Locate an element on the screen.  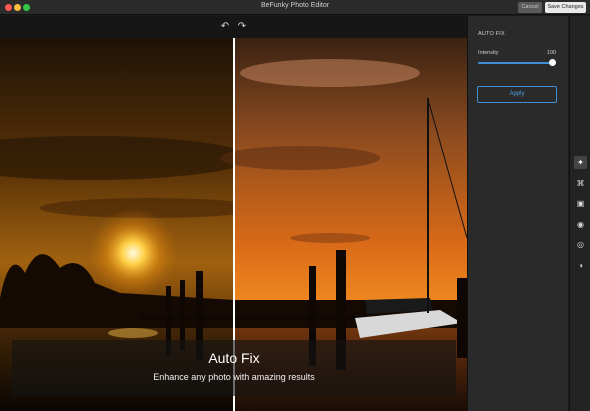
enhance-icon: ◉ is located at coordinates (580, 224).